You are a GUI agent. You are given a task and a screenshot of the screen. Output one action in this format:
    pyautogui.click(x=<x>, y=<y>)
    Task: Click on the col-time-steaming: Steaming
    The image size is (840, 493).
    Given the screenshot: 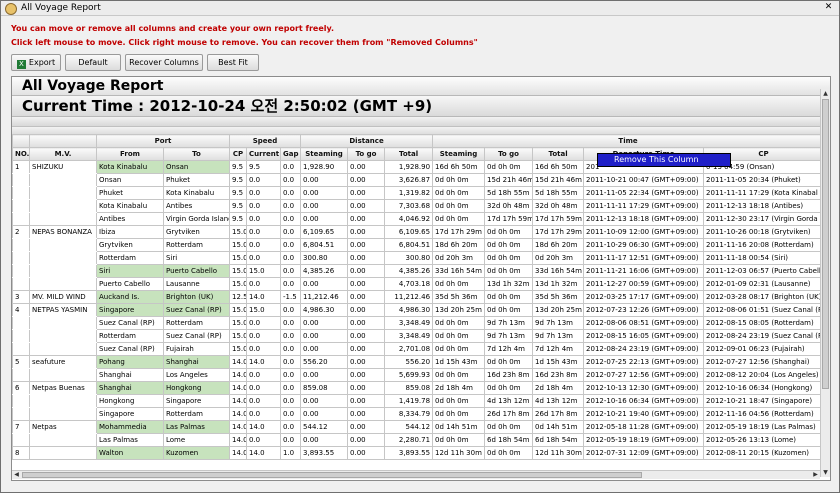 What is the action you would take?
    pyautogui.click(x=459, y=154)
    